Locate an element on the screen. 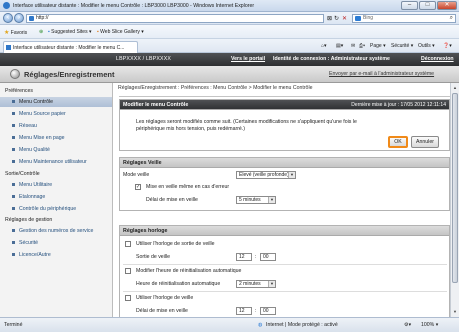  sleep-on-error-checkbox: ✓ is located at coordinates (138, 187).